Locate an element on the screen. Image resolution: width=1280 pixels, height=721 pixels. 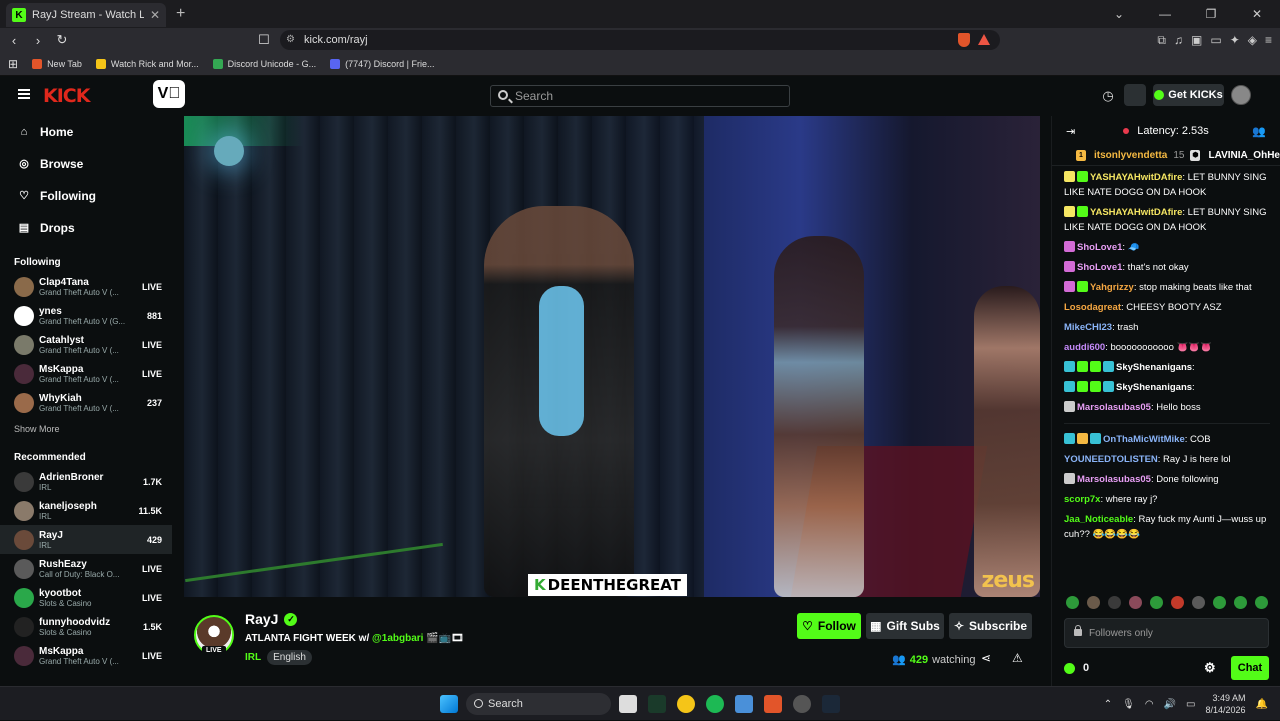
chevron-up-icon: ⌃ is located at coordinates (1108, 704).